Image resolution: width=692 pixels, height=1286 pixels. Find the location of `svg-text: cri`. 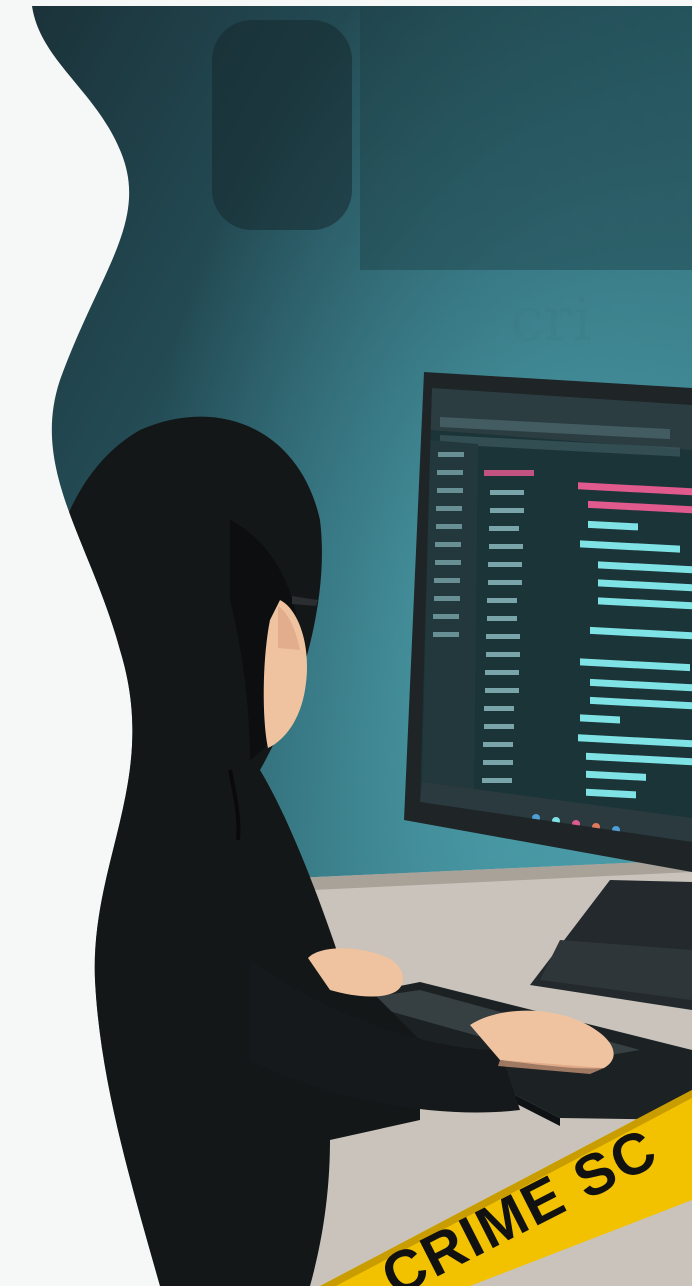

svg-text: cri is located at coordinates (550, 320).